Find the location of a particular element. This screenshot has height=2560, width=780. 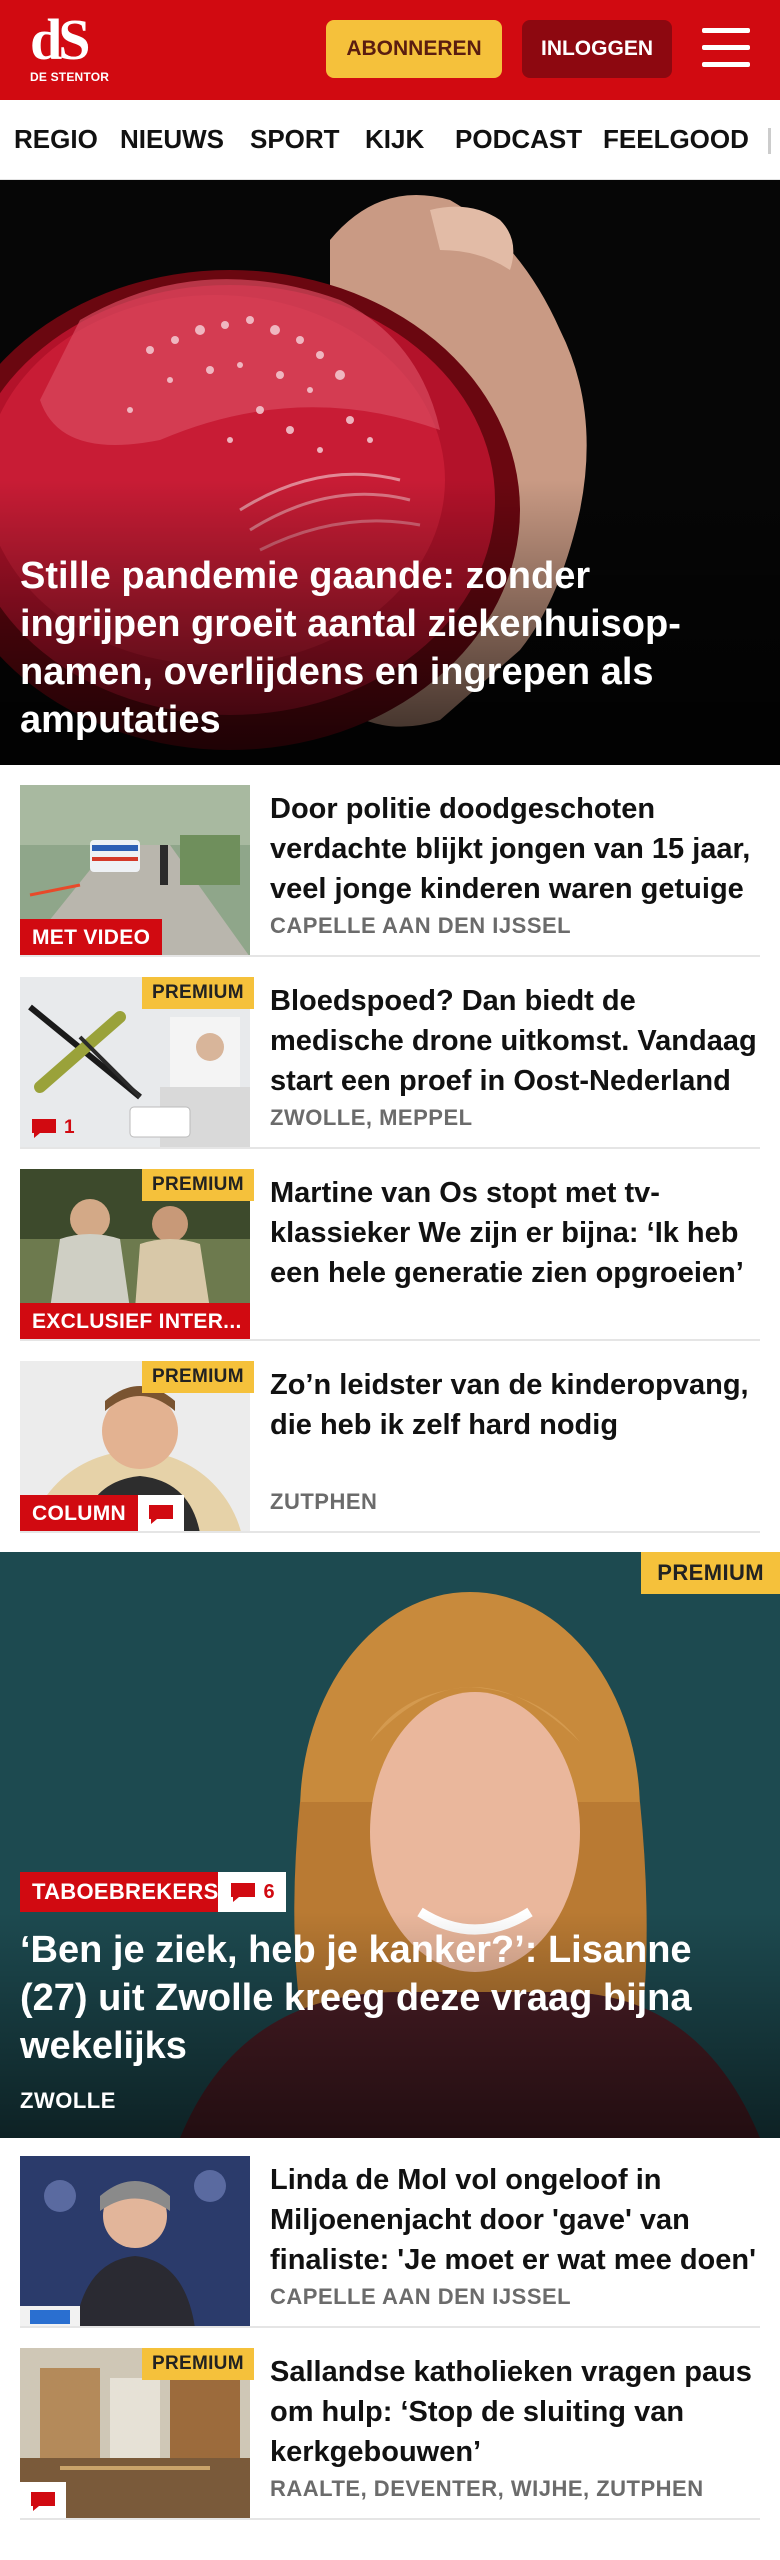

nav-overflow-indicator is located at coordinates (769, 141).